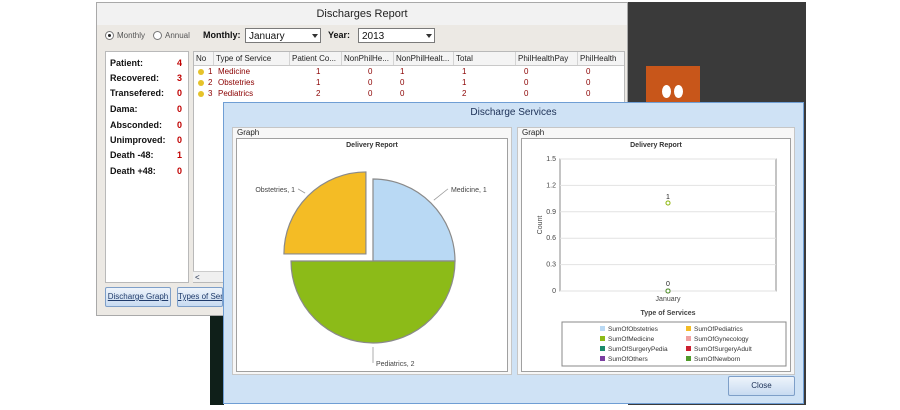 This screenshot has height=410, width=900. Describe the element at coordinates (339, 35) in the screenshot. I see `year-label: Year:` at that location.